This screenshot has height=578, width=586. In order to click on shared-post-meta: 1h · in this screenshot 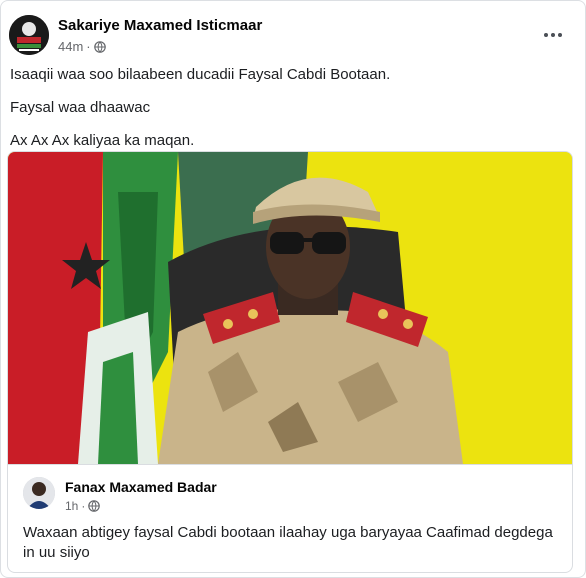, I will do `click(83, 506)`.